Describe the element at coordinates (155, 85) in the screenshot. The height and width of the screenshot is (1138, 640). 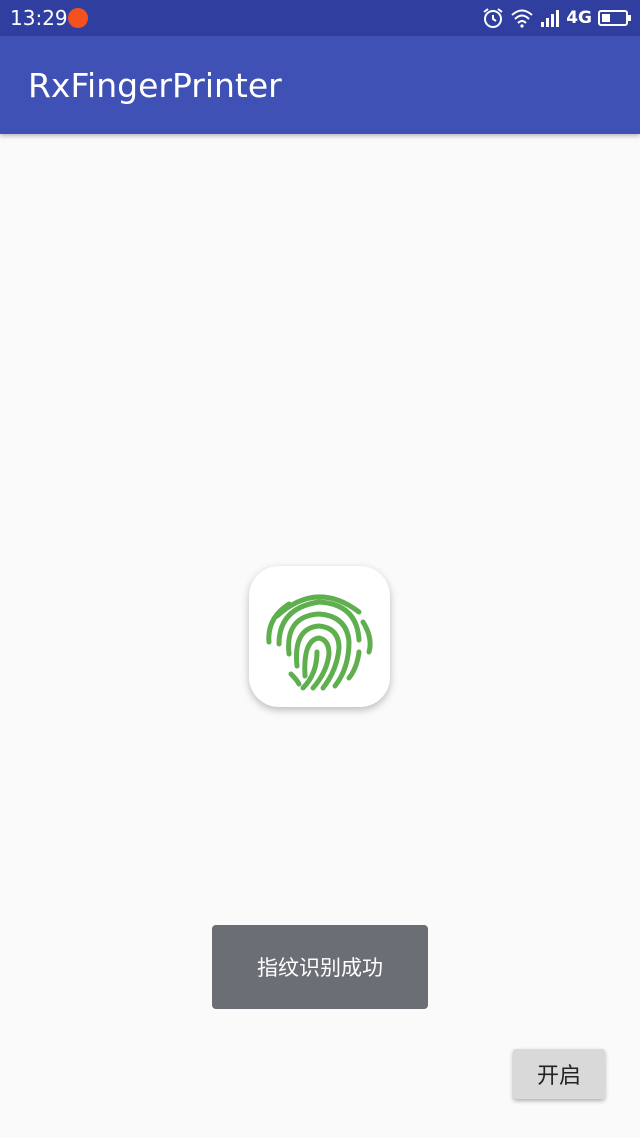
I see `app-title: RxFingerPrinter` at that location.